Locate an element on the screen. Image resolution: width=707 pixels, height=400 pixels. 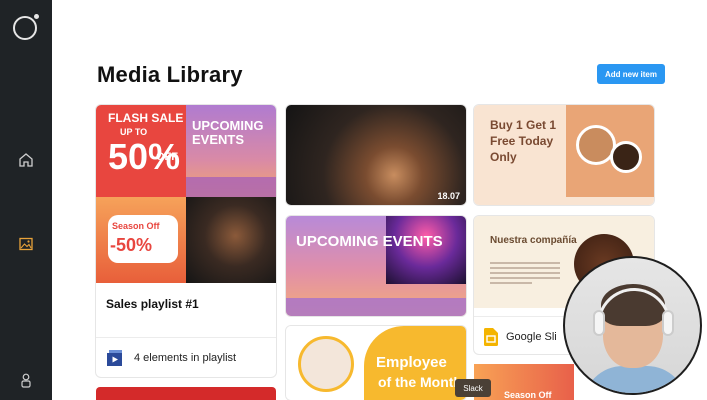
employee-title: Employee is located at coordinates (411, 362).